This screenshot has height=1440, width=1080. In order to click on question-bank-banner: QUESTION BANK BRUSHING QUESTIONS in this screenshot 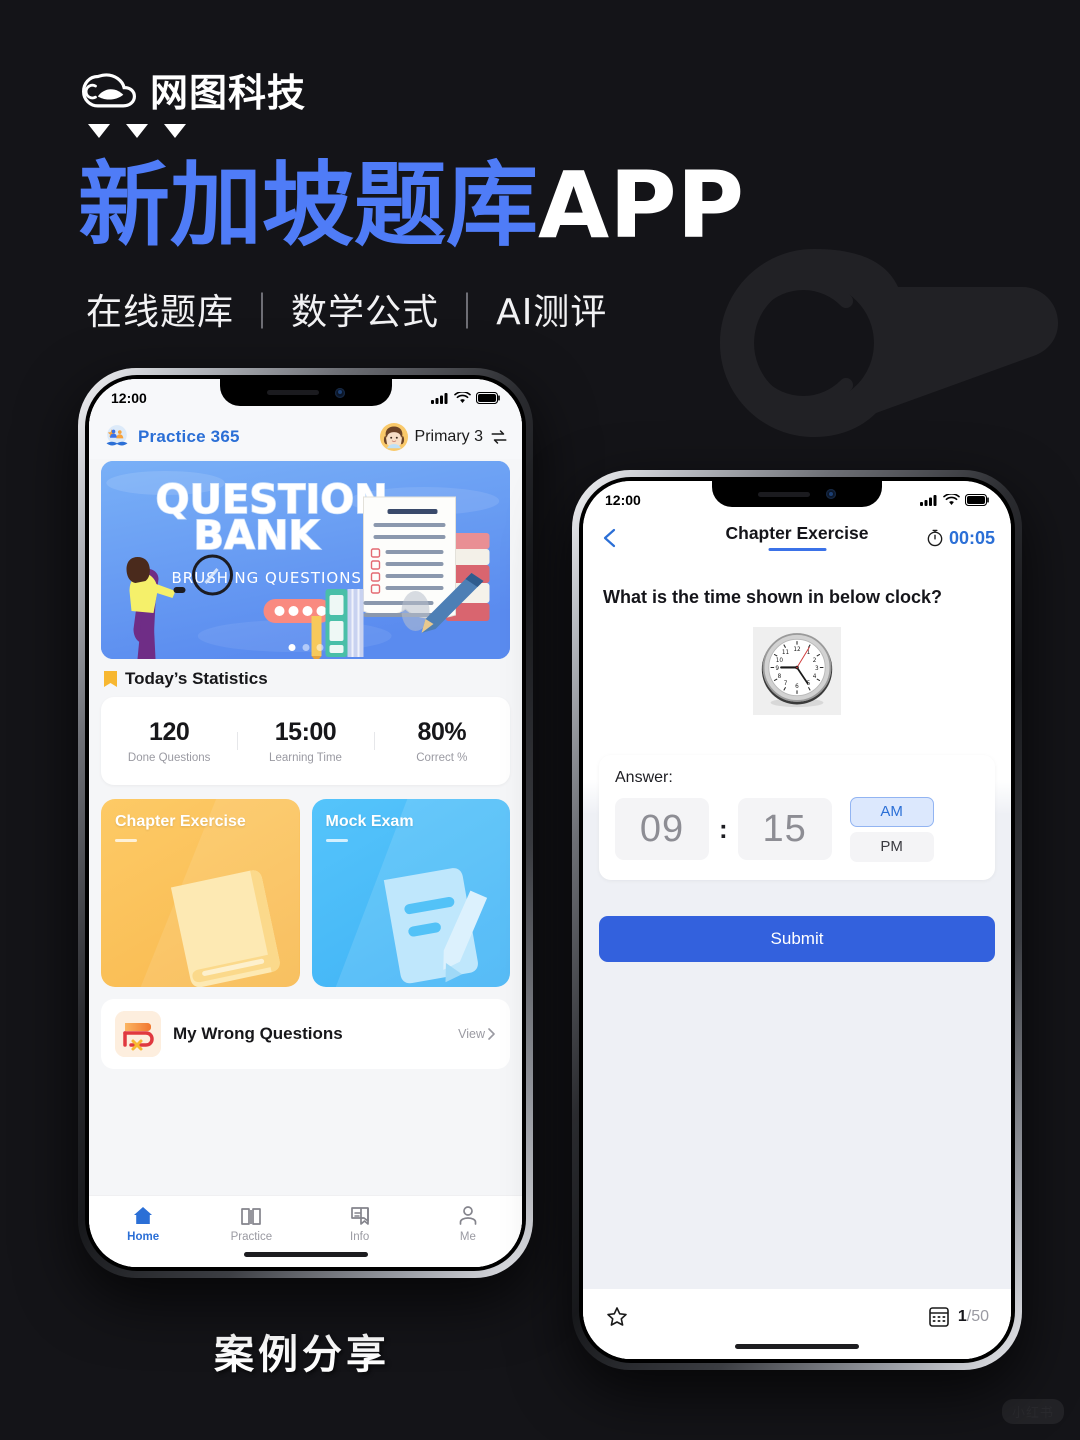, I will do `click(305, 560)`.